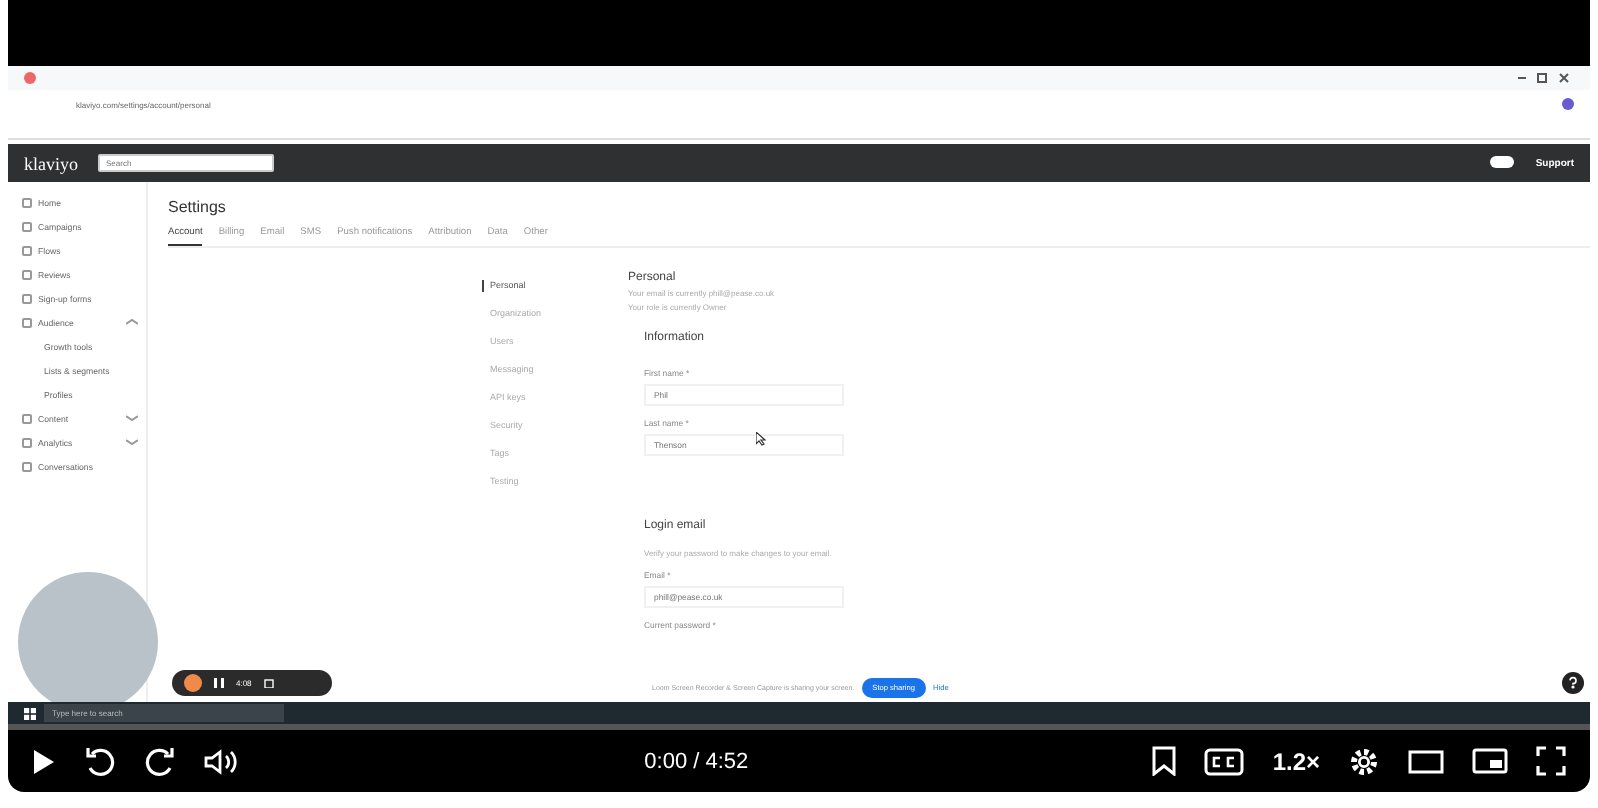  What do you see at coordinates (1296, 761) in the screenshot?
I see `playback-speed-button: 1.2×` at bounding box center [1296, 761].